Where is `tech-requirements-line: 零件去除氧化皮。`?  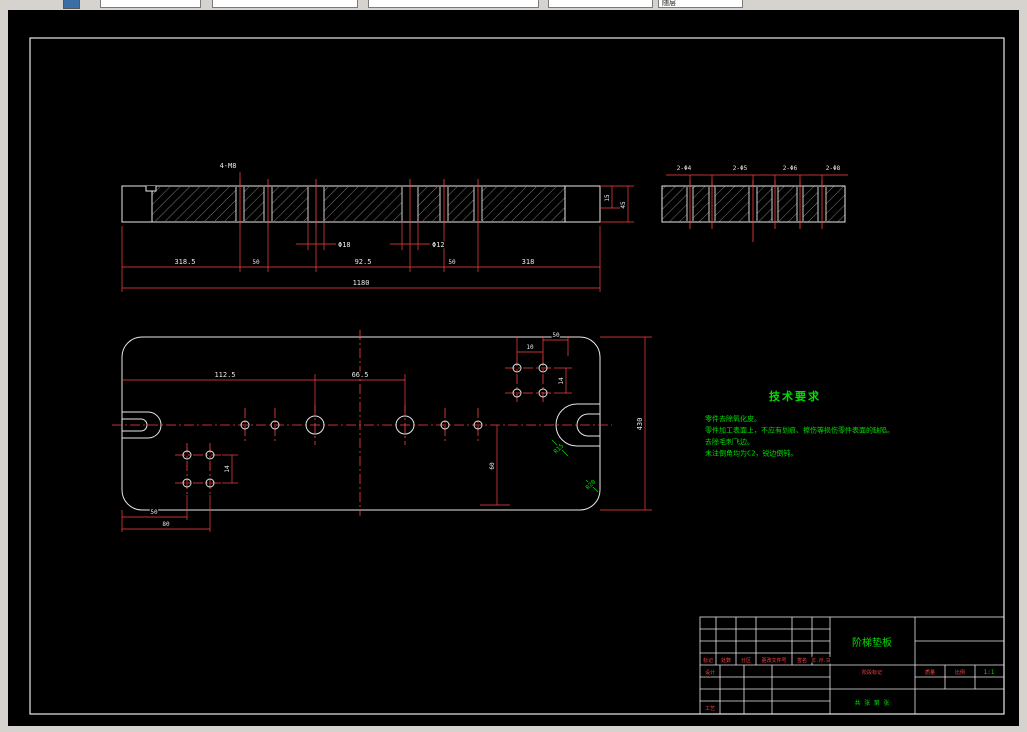 tech-requirements-line: 零件去除氧化皮。 is located at coordinates (733, 418).